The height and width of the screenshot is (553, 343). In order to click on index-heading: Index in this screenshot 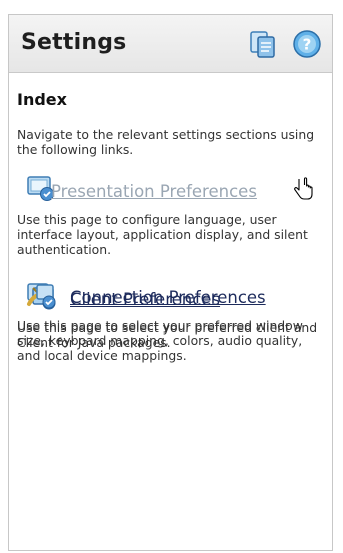, I will do `click(42, 99)`.